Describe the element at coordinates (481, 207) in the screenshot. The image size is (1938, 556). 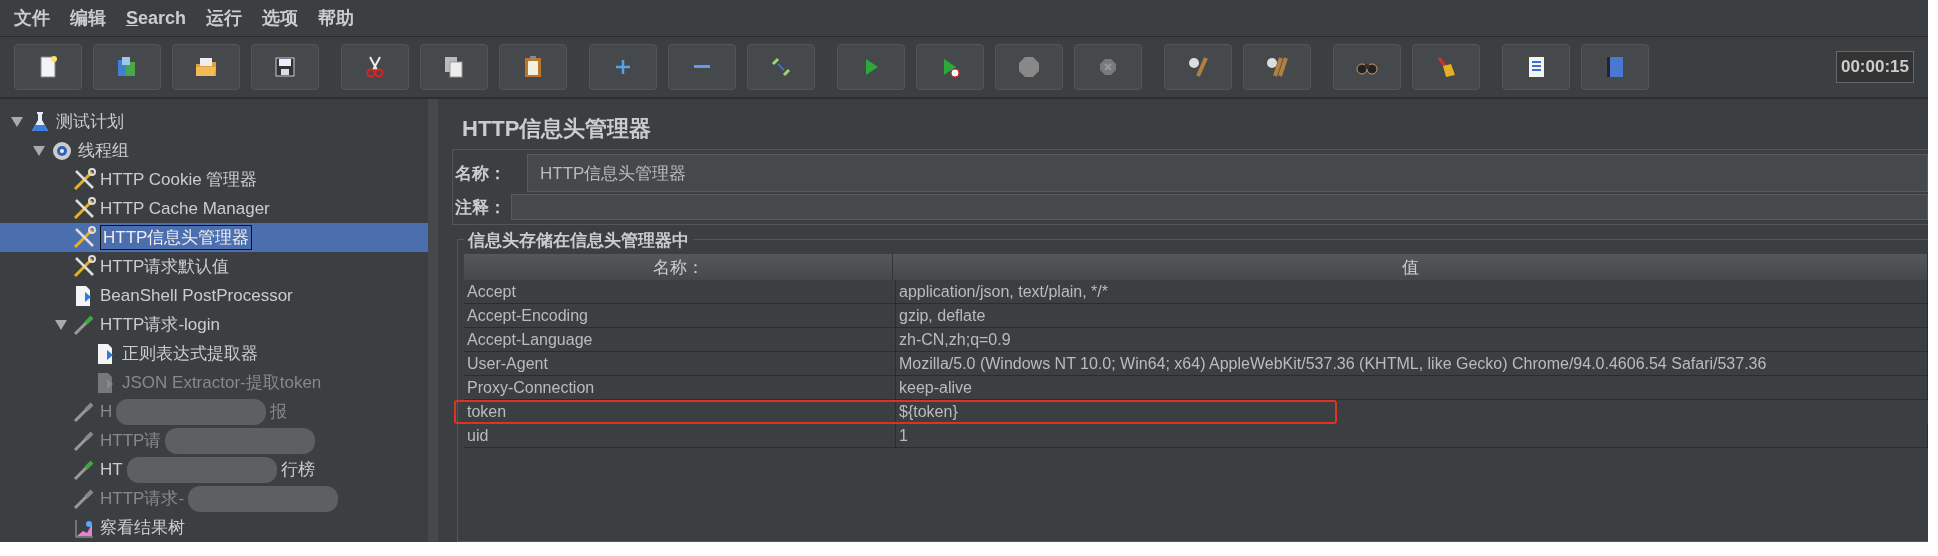
I see `field-label: 注释：` at that location.